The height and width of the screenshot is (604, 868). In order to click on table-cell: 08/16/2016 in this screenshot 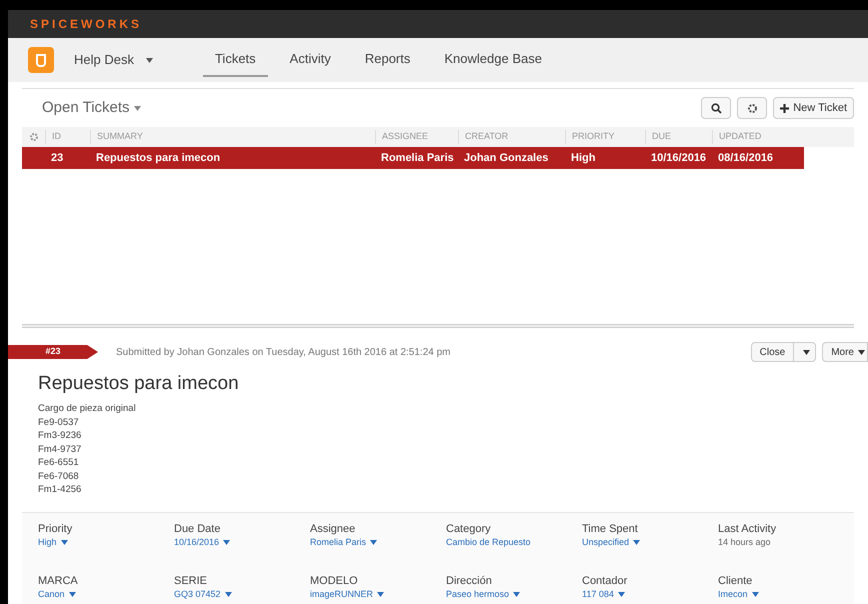, I will do `click(746, 158)`.